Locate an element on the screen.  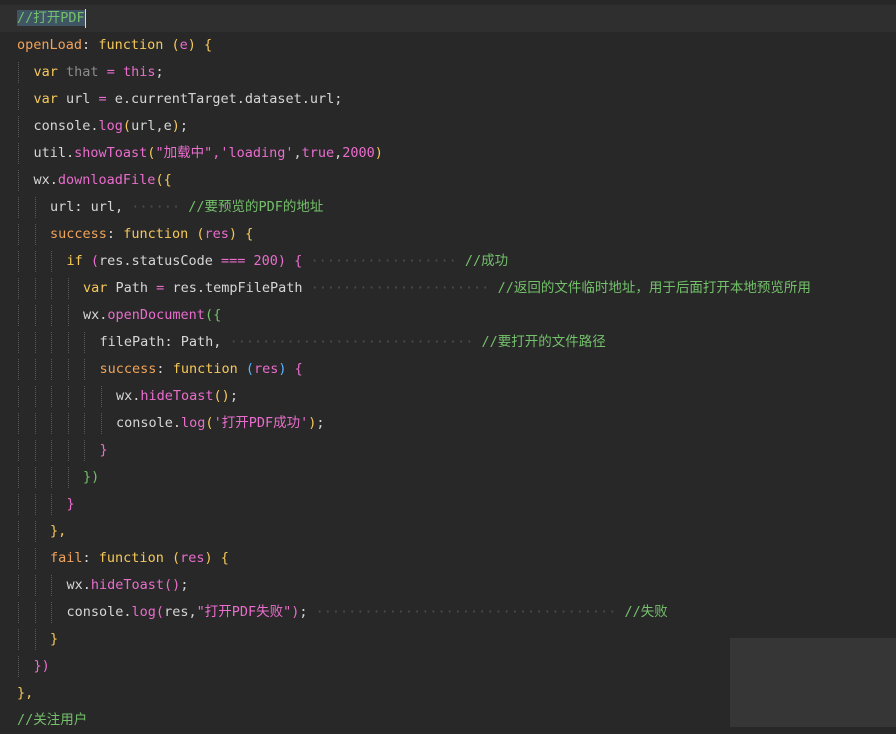
code-text: //打开PDF is located at coordinates (51, 18).